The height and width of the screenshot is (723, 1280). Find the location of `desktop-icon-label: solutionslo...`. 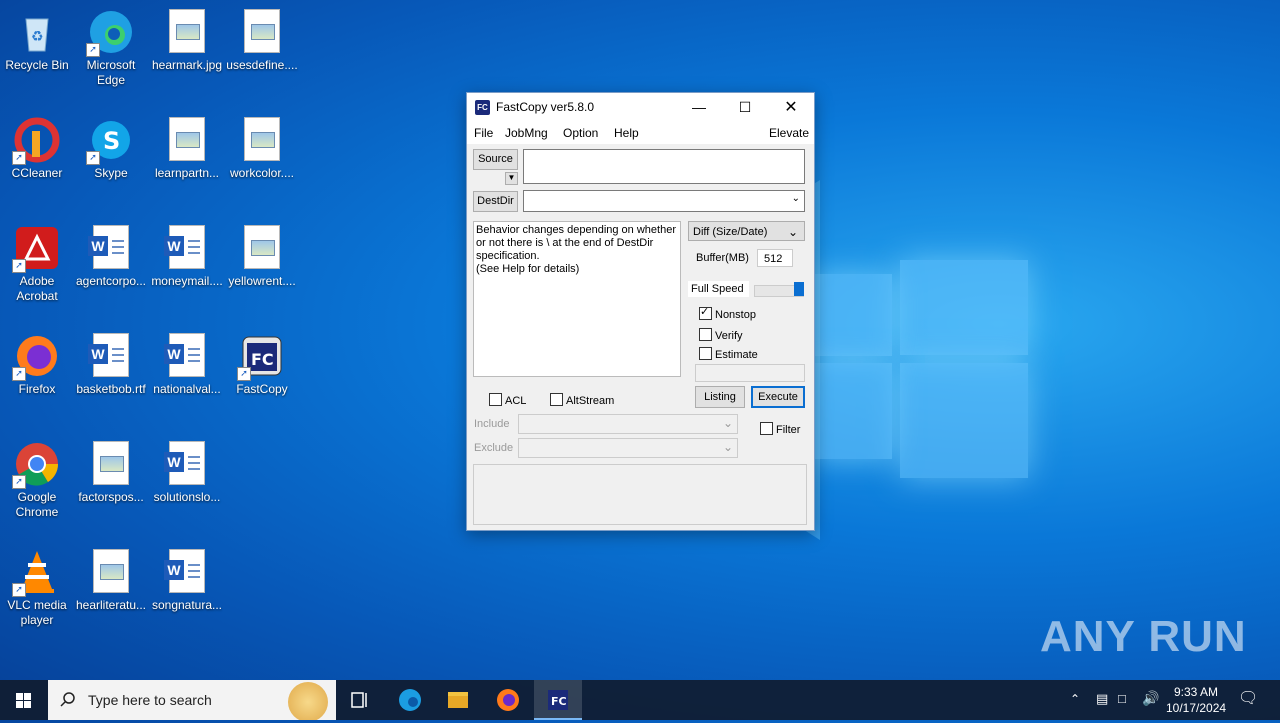

desktop-icon-label: solutionslo... is located at coordinates (187, 497).